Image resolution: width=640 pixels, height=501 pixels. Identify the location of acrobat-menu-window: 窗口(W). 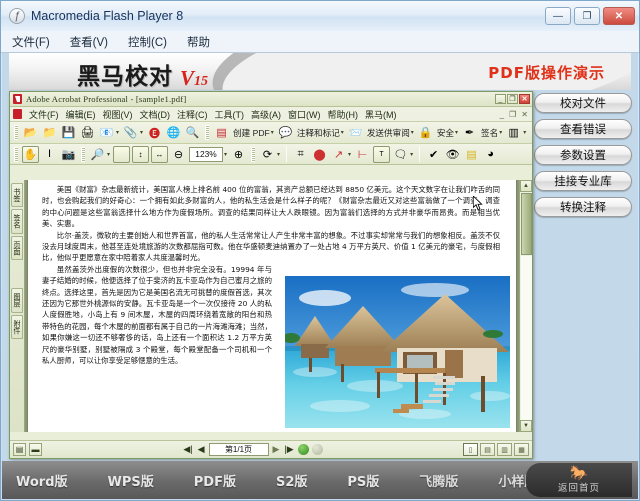
(304, 114).